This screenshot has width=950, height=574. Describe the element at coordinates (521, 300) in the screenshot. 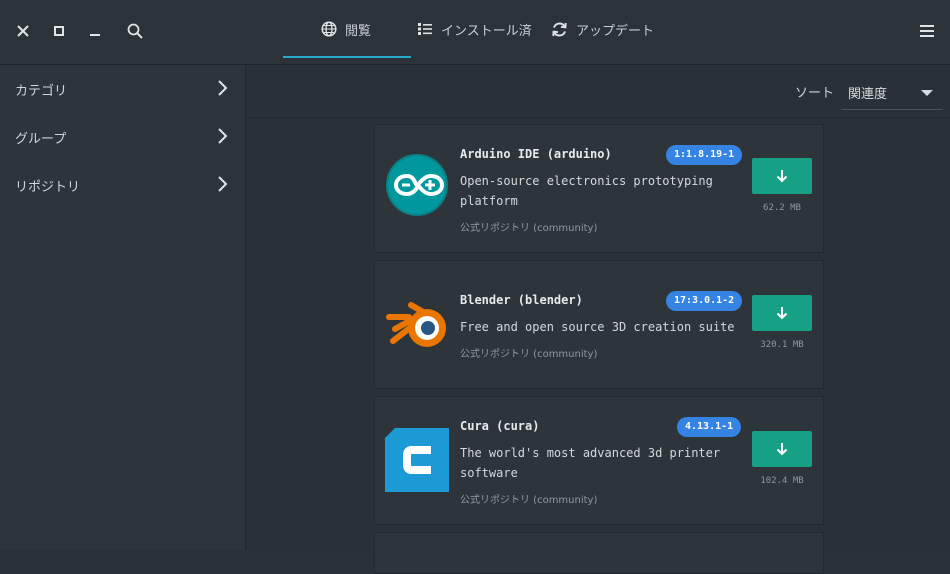

I see `package-name: Blender (blender)` at that location.